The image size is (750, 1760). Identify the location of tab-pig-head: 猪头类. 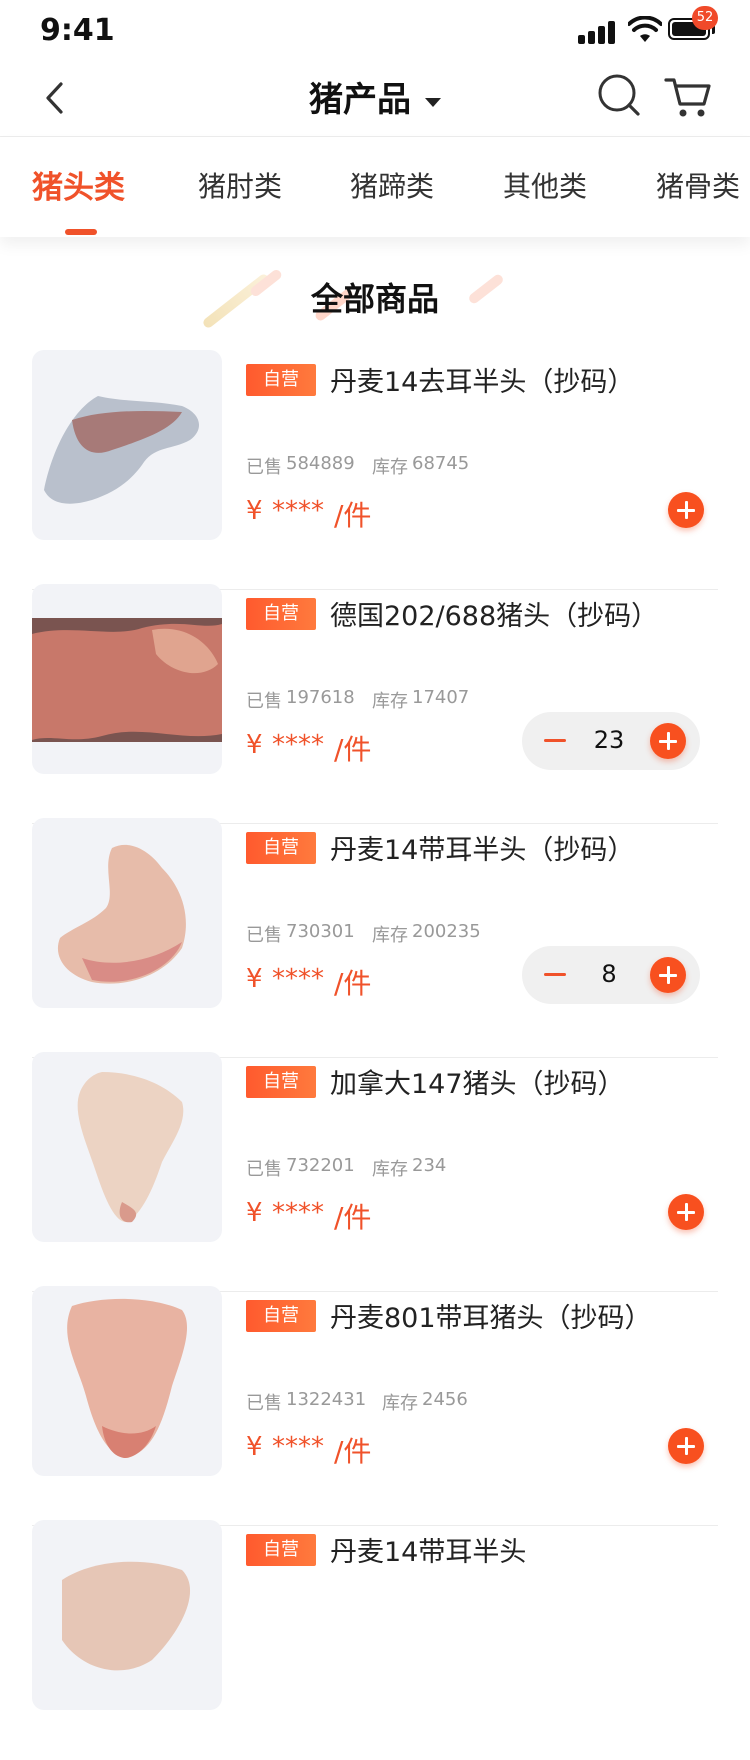
(78, 184).